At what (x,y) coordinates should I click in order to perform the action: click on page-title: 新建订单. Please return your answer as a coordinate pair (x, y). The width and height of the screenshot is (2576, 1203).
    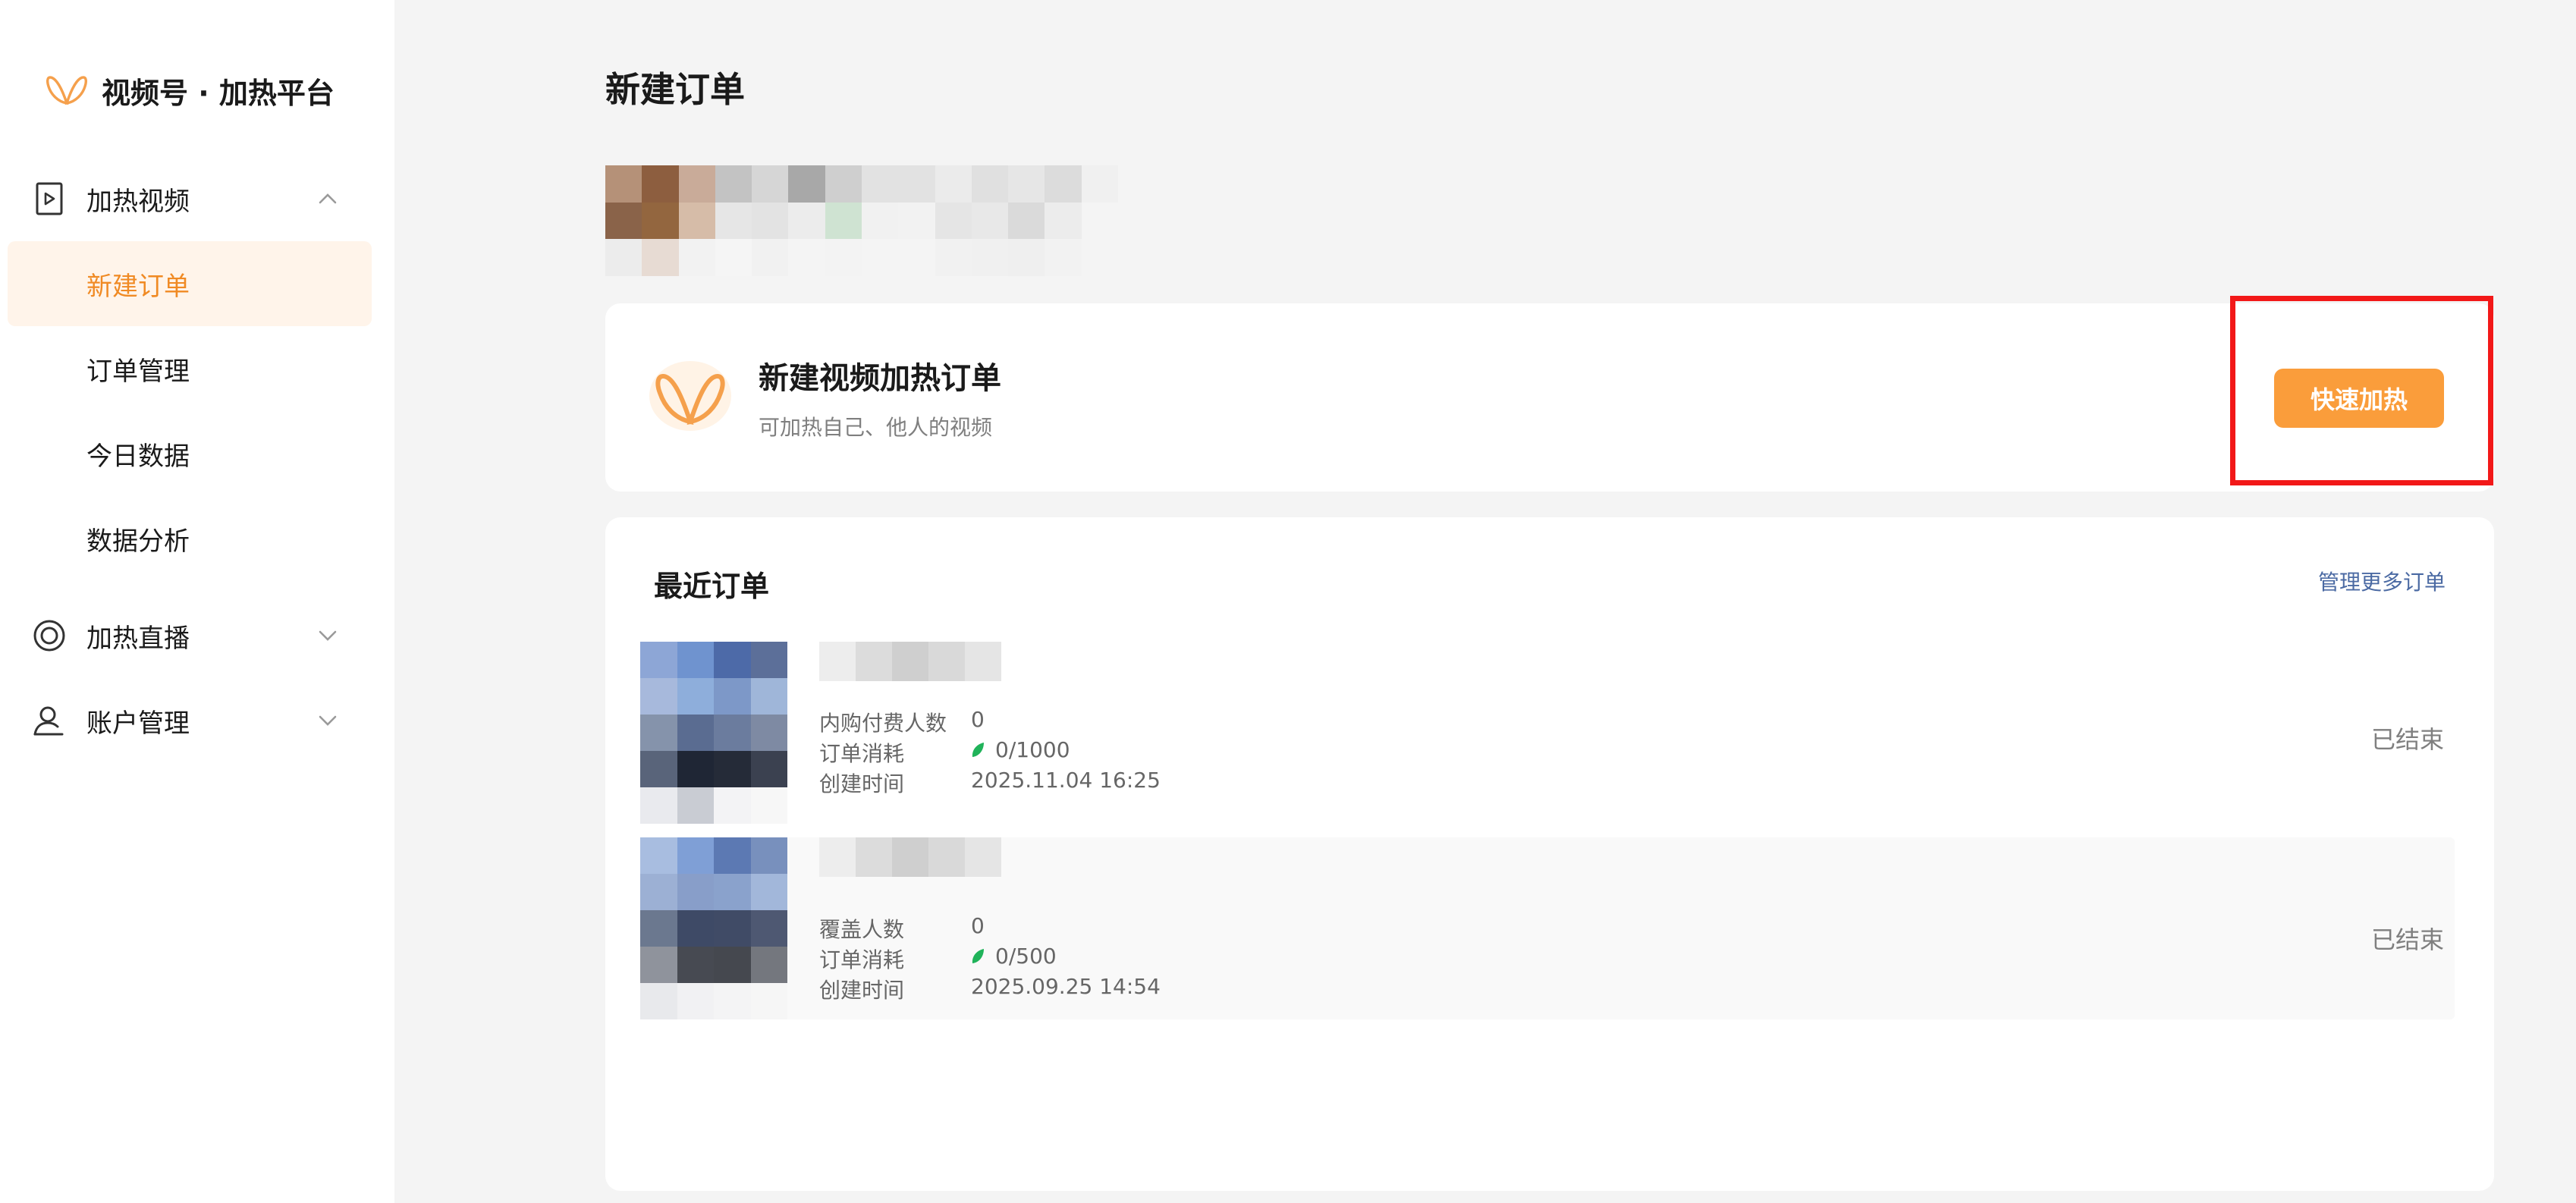
    Looking at the image, I should click on (675, 89).